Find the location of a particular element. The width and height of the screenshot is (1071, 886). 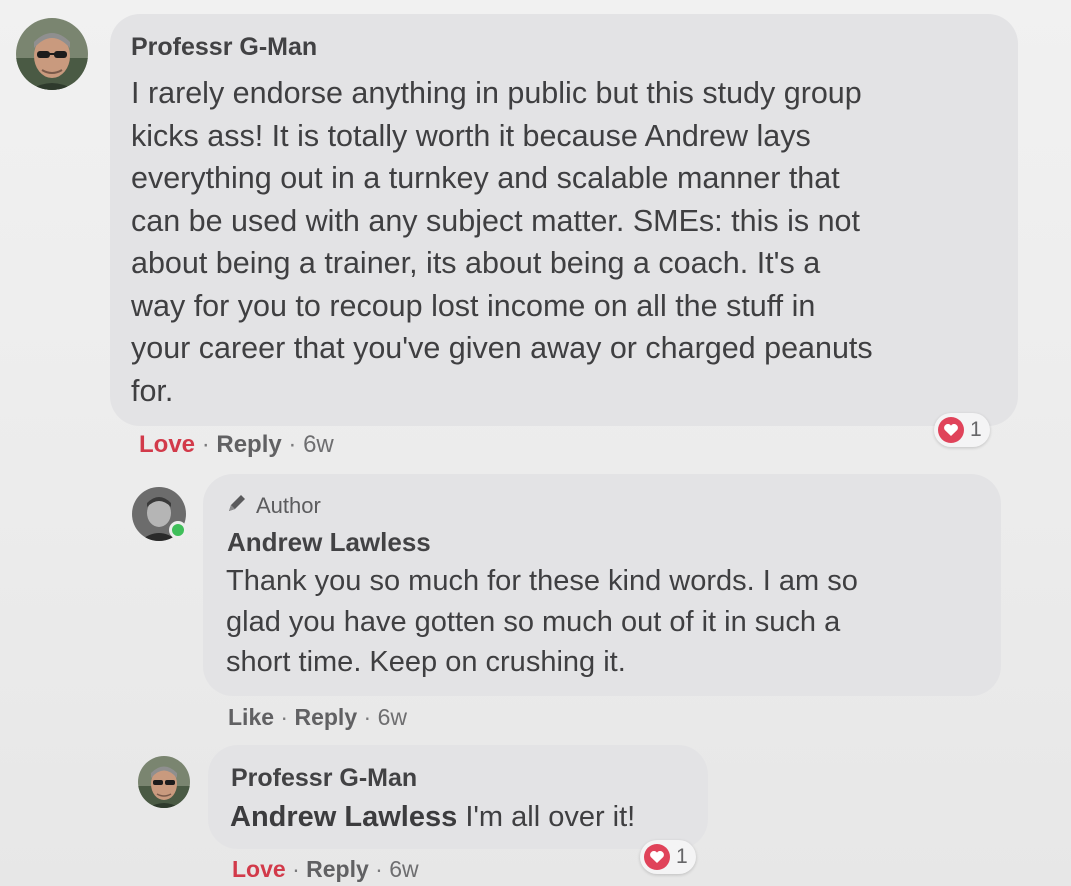

mention-link: Andrew Lawless is located at coordinates (343, 817).